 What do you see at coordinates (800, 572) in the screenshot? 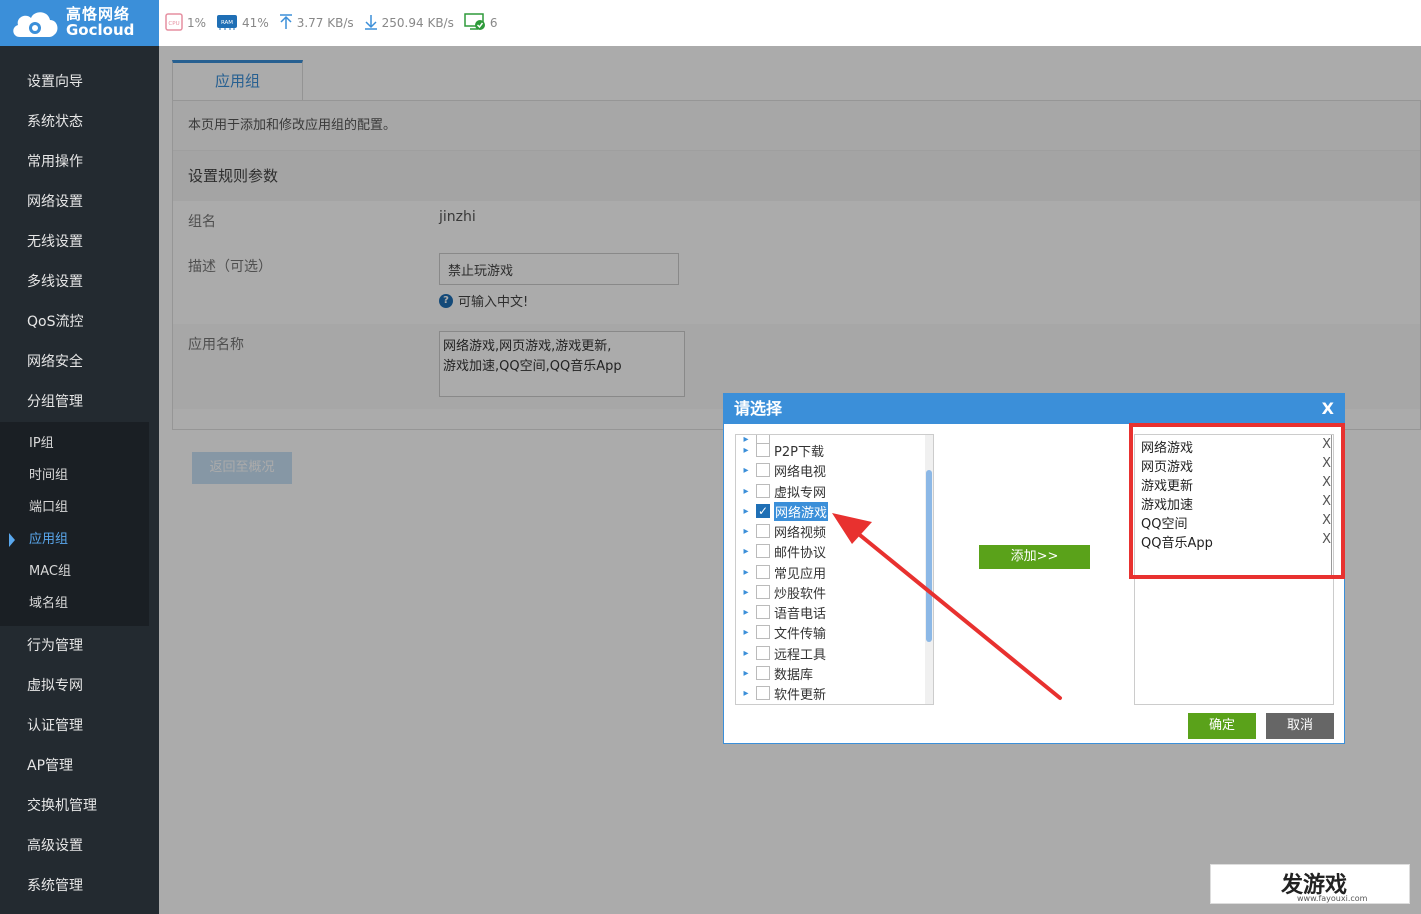
I see `tree-label: 常见应用` at bounding box center [800, 572].